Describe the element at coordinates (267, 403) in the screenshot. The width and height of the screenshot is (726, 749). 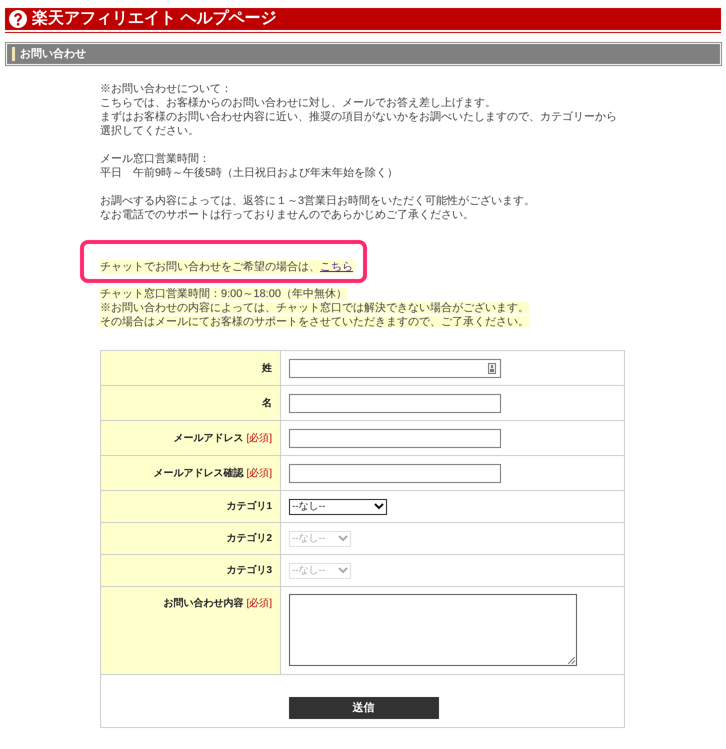
I see `field-label: 名` at that location.